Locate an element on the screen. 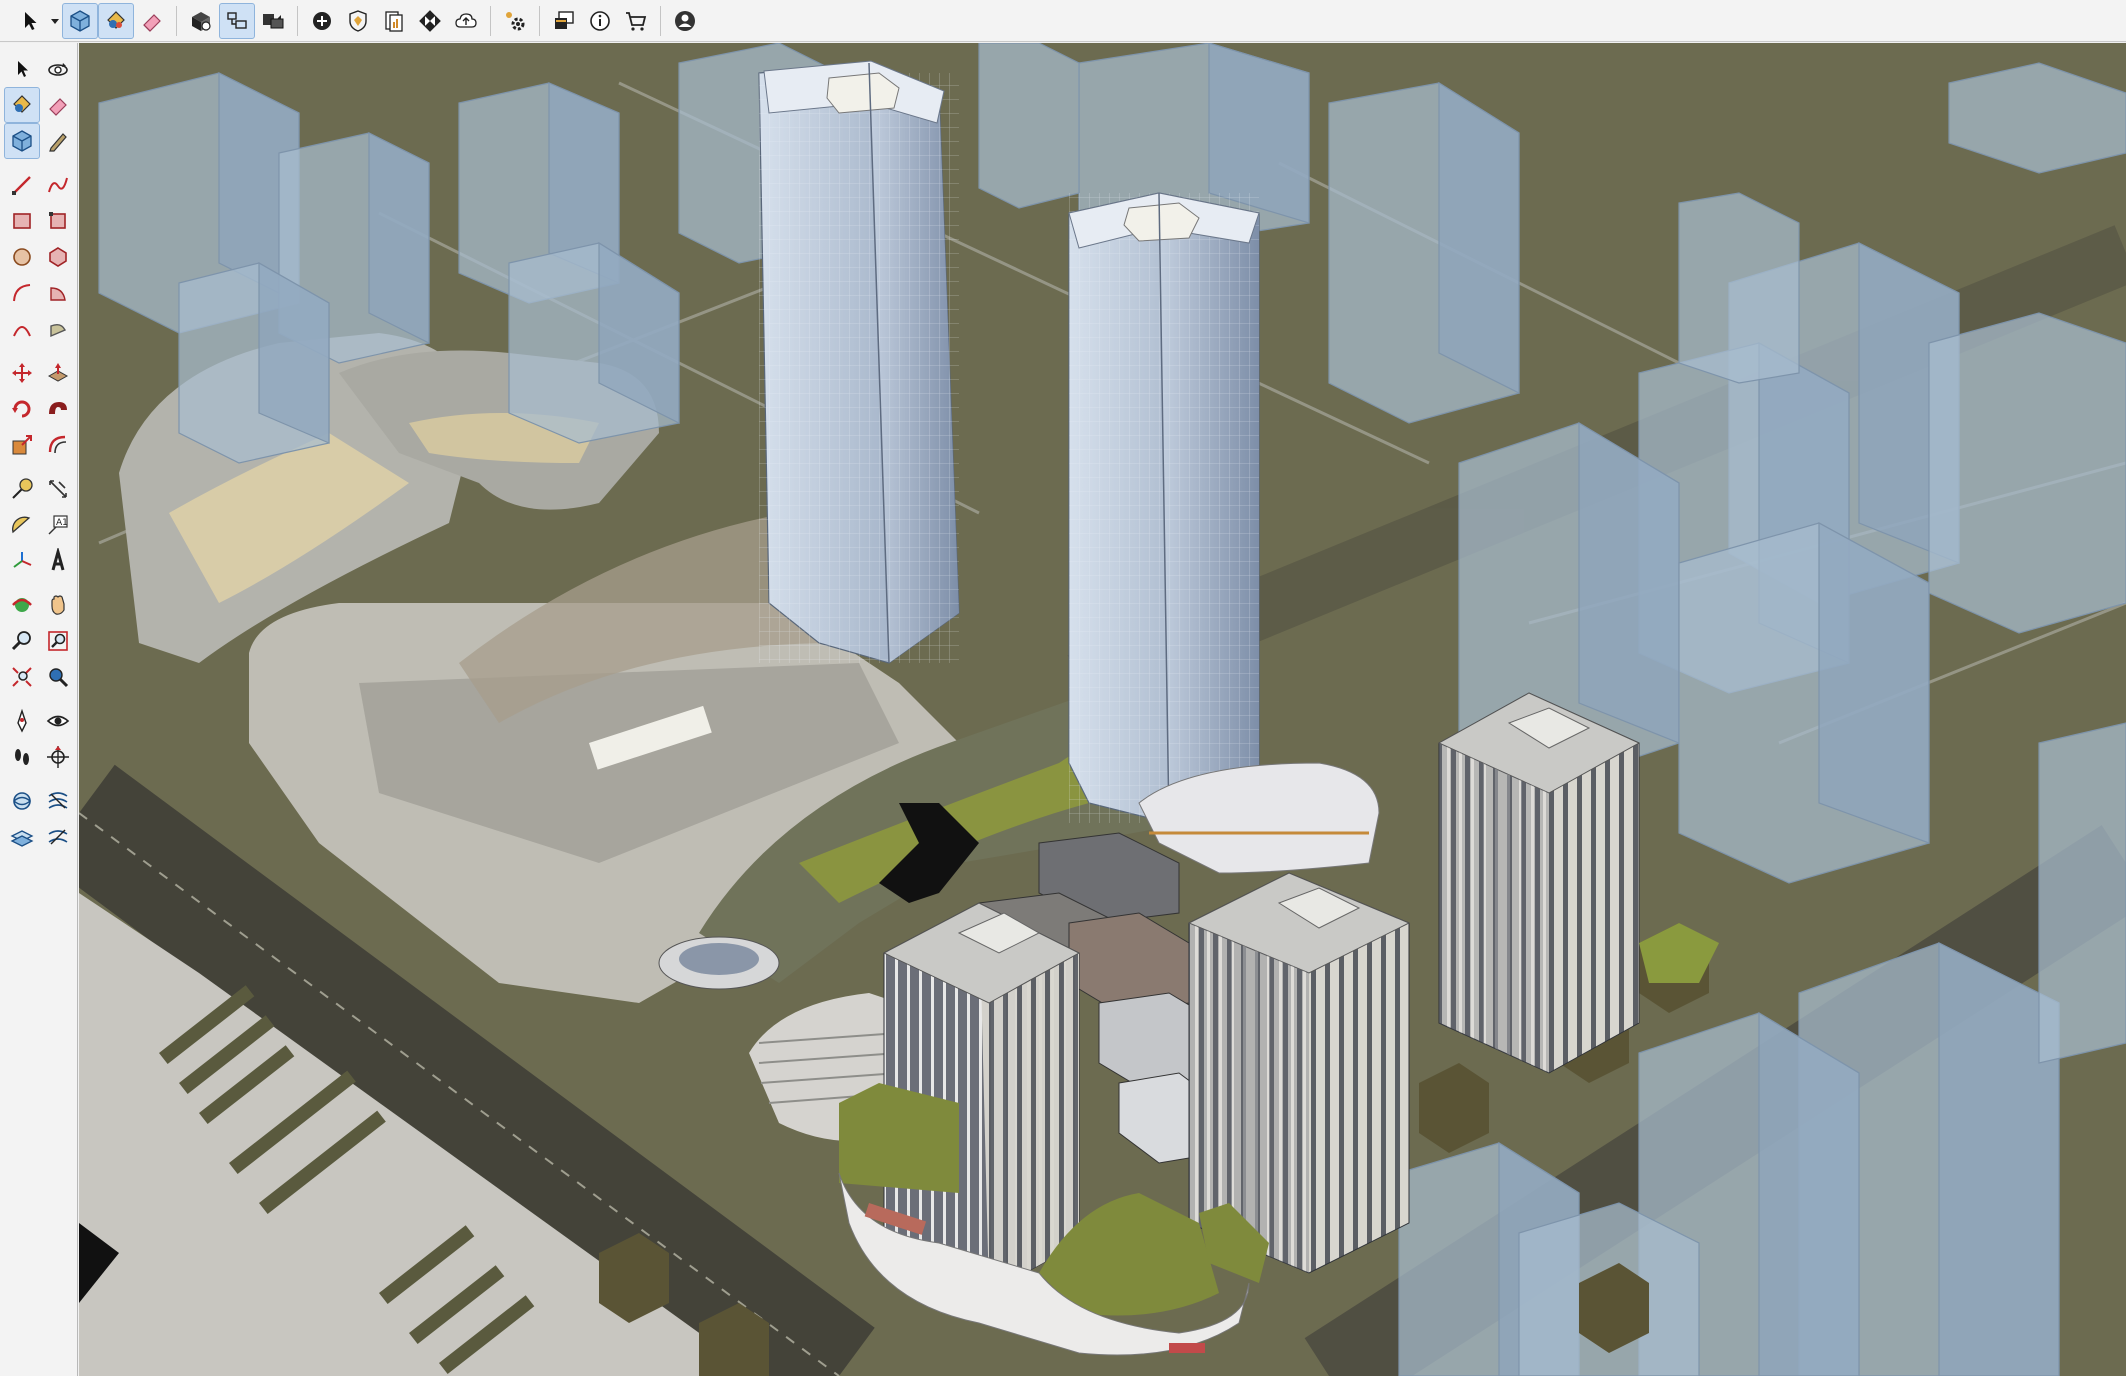 This screenshot has width=2126, height=1376. location-group is located at coordinates (394, 21).